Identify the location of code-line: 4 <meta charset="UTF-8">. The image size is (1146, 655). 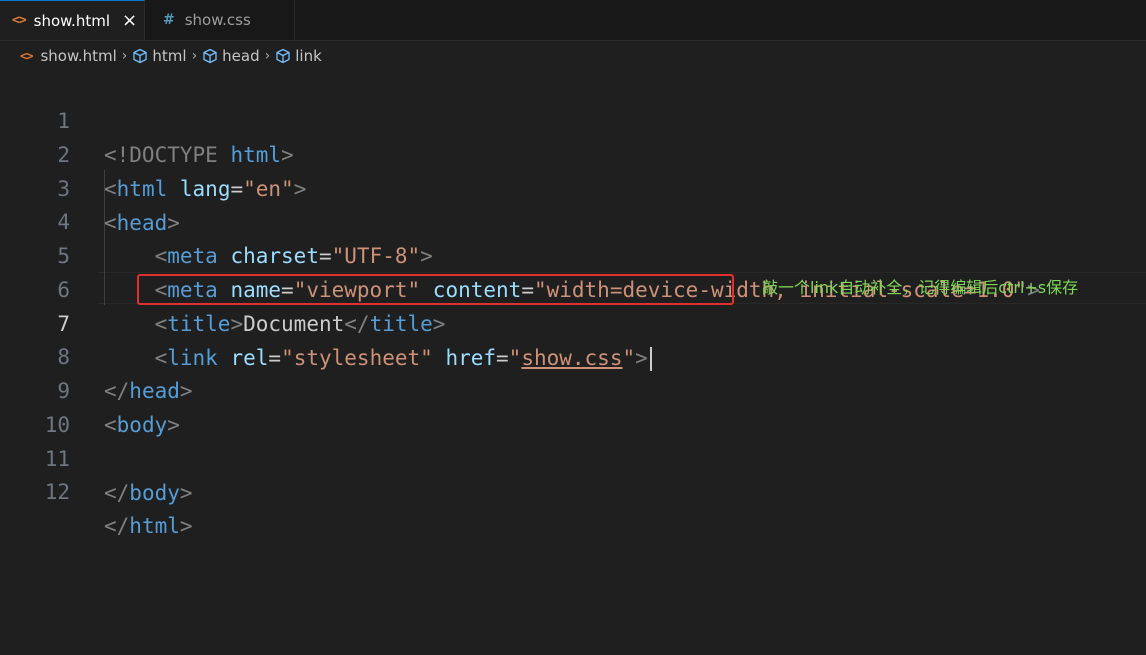
(573, 219).